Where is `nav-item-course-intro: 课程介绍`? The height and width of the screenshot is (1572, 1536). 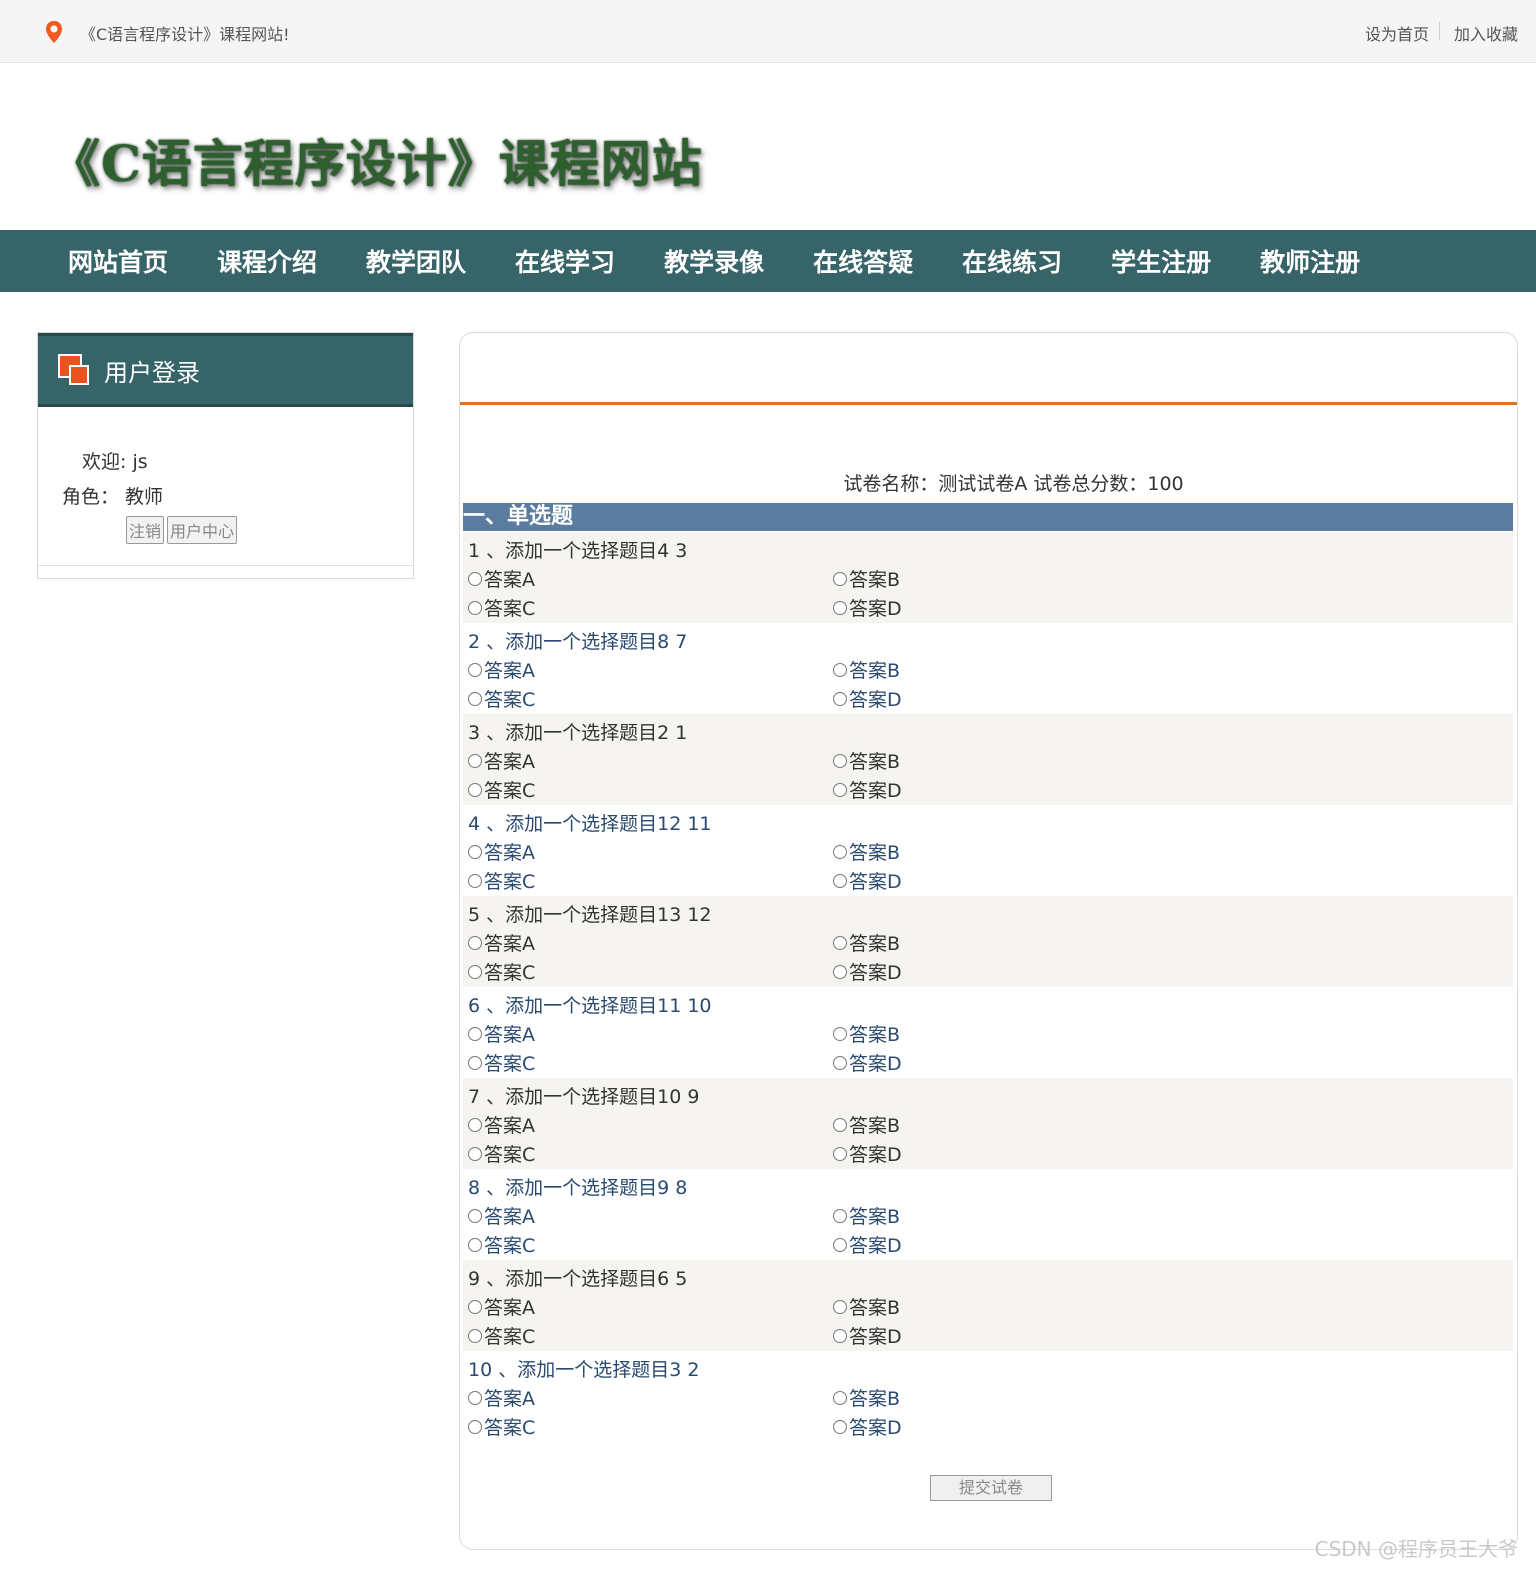 nav-item-course-intro: 课程介绍 is located at coordinates (267, 261).